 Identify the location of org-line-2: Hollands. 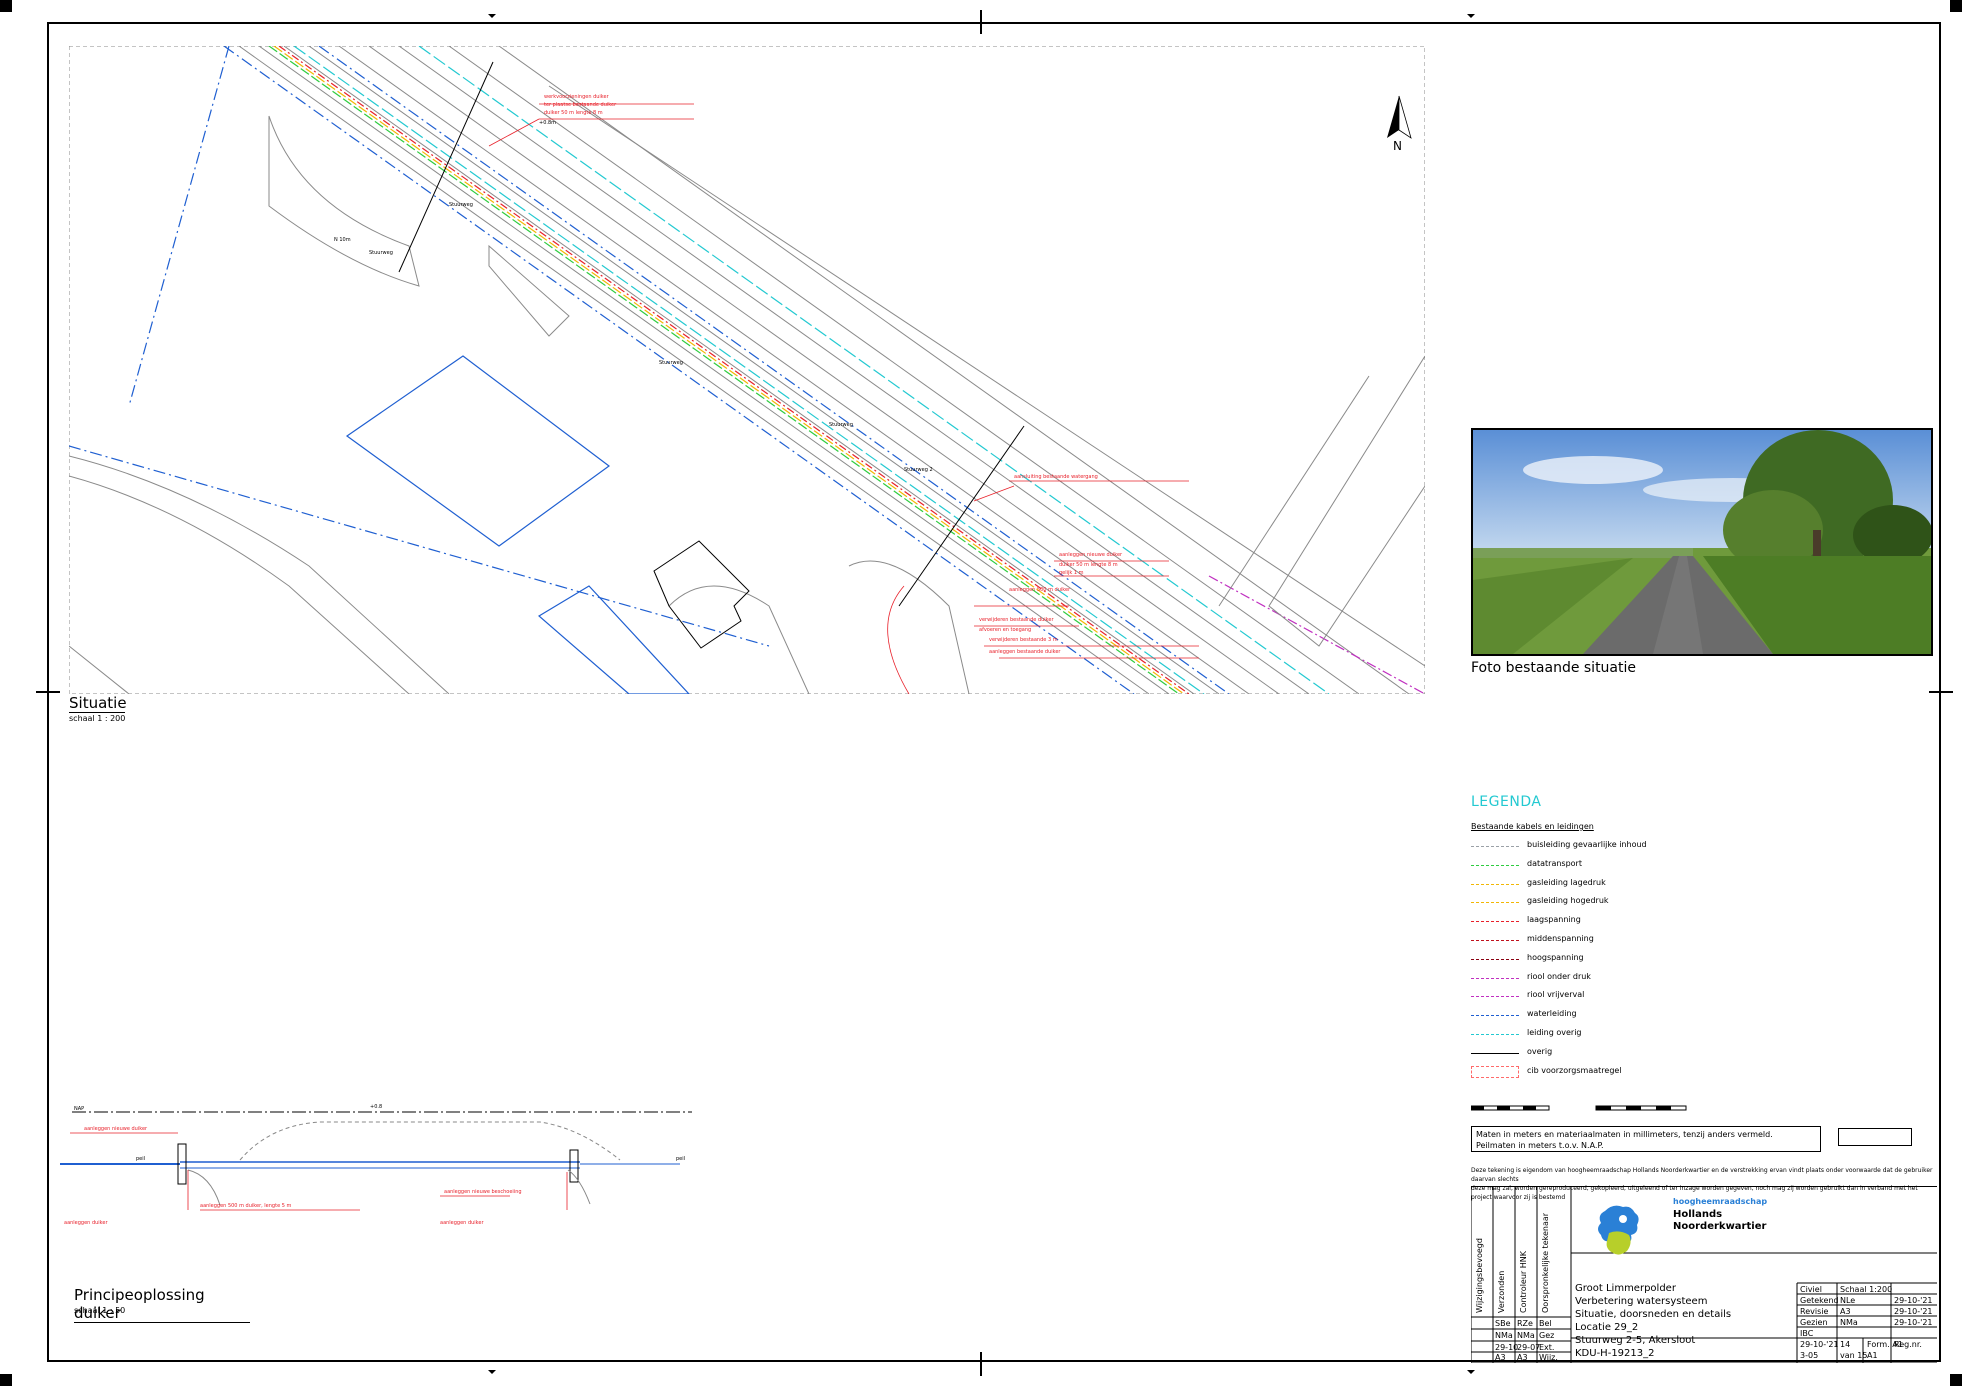
(1698, 1214).